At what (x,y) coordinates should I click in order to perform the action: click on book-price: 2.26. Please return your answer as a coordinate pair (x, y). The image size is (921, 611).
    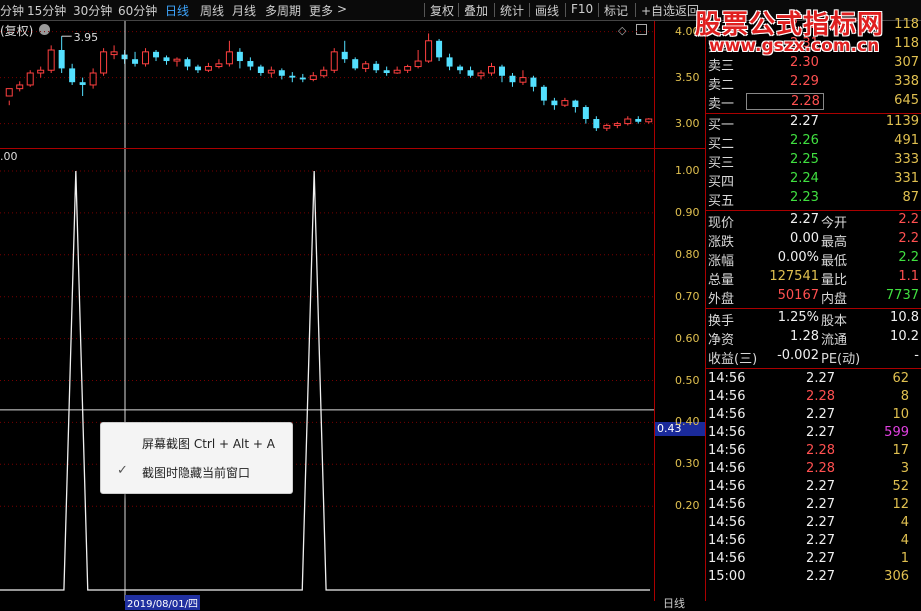
    Looking at the image, I should click on (804, 140).